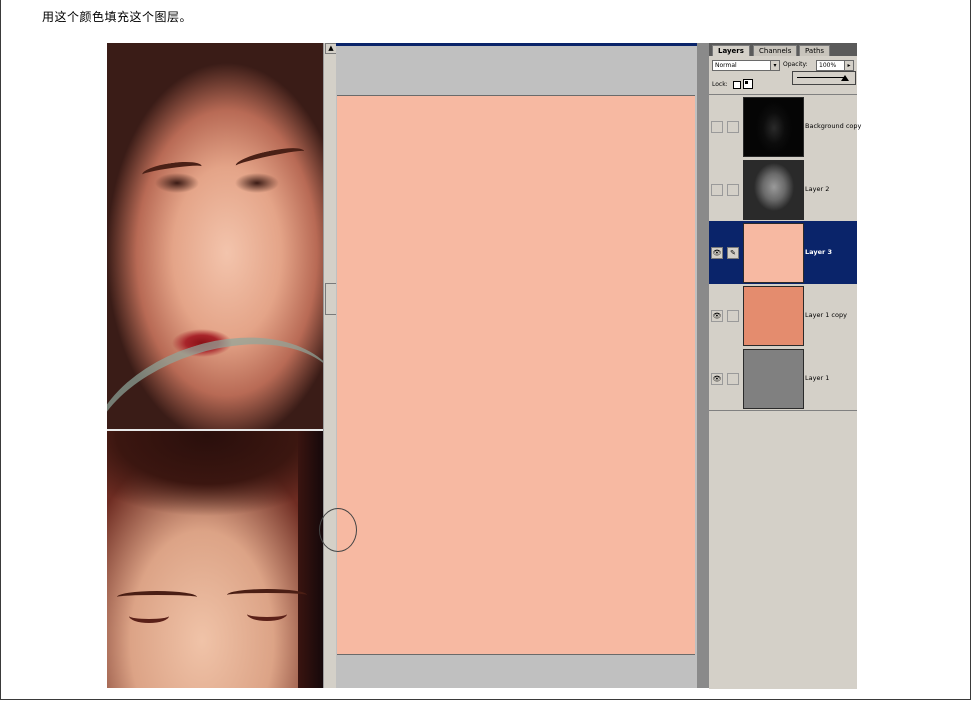 This screenshot has height=701, width=971. I want to click on brush-icon: ✎, so click(733, 253).